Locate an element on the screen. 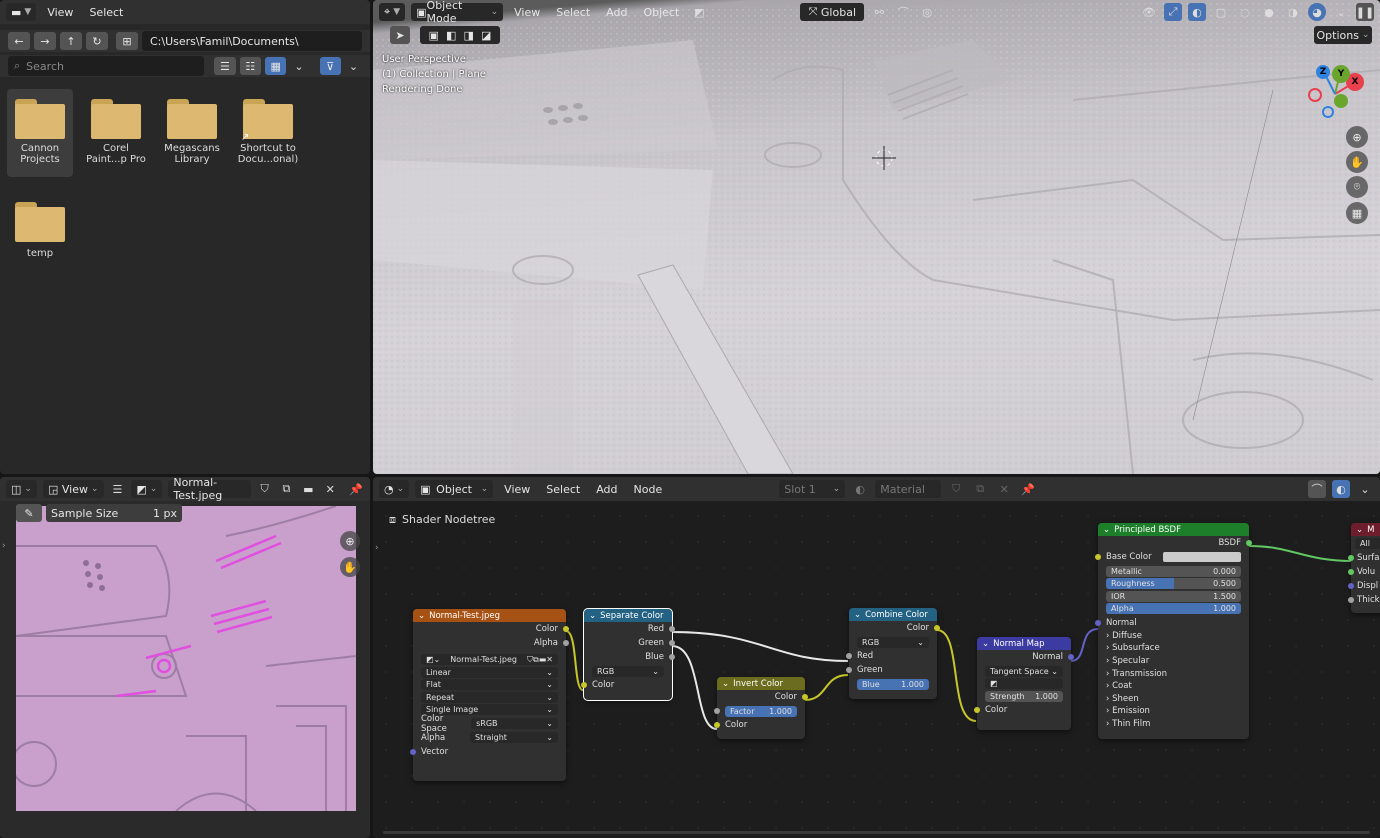 The height and width of the screenshot is (838, 1380). gizmo-toggle-icon: ⤢ is located at coordinates (1173, 12).